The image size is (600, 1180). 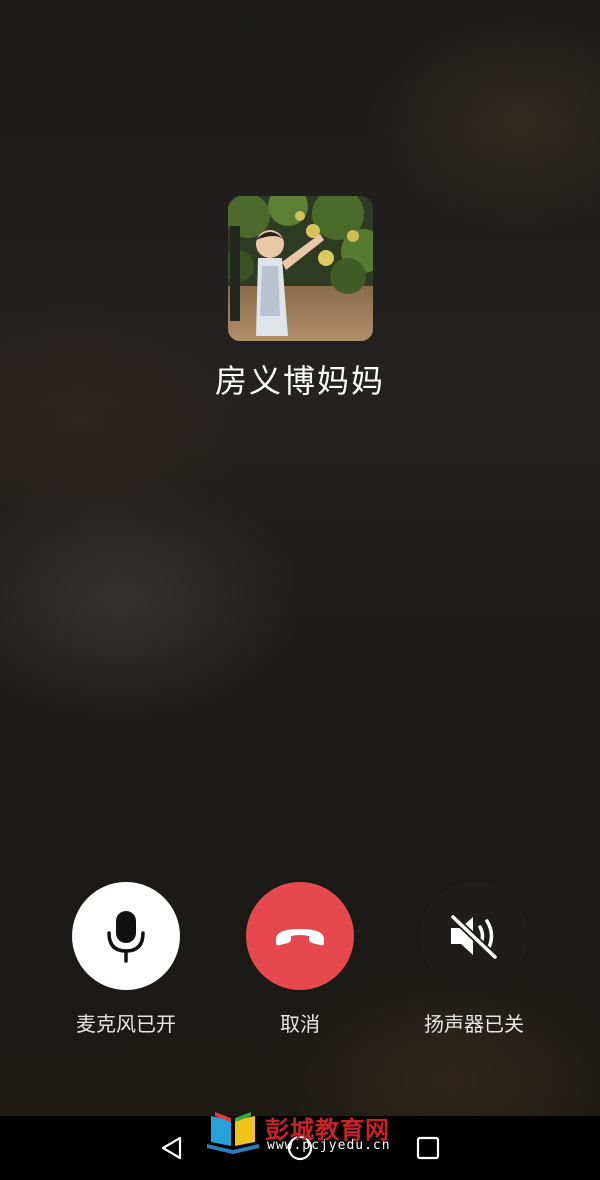 I want to click on speaker-muted-icon, so click(x=474, y=936).